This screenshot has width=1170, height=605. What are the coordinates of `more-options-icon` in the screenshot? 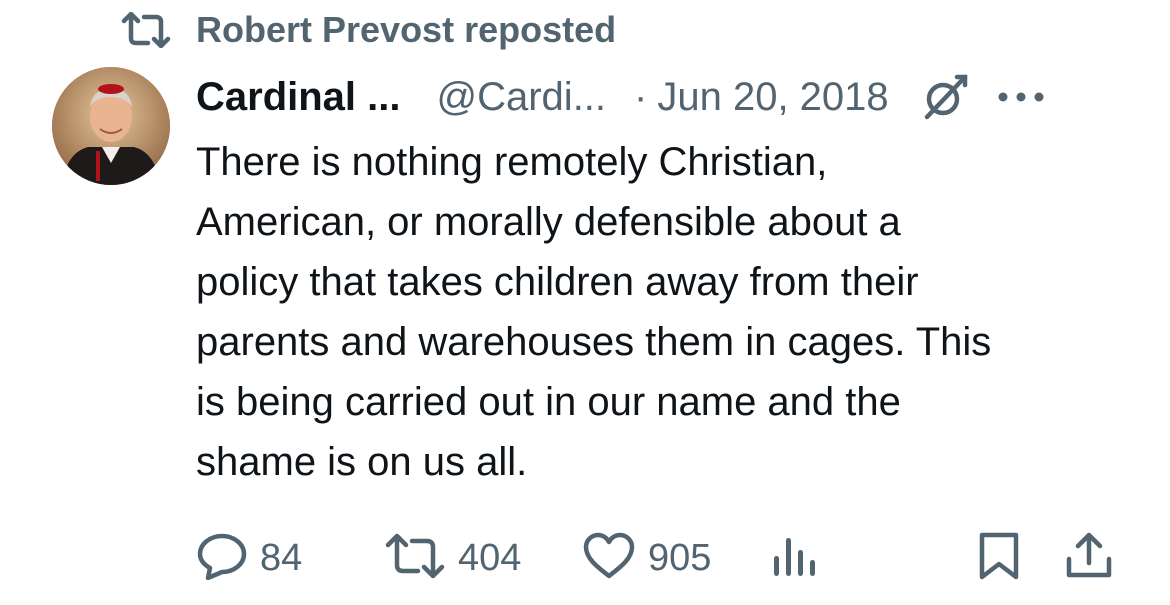 It's located at (1021, 97).